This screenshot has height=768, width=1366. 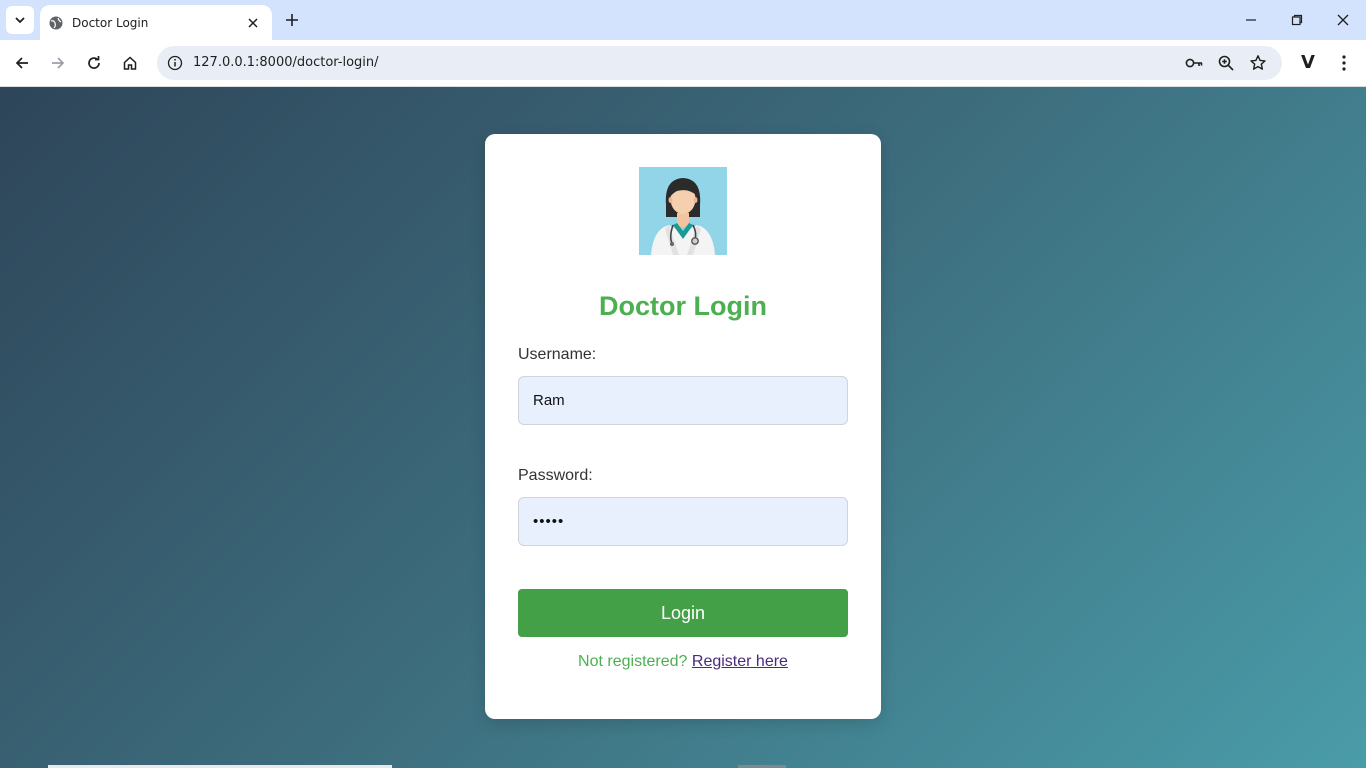 I want to click on register-prompt: Not registered? Register here, so click(x=683, y=662).